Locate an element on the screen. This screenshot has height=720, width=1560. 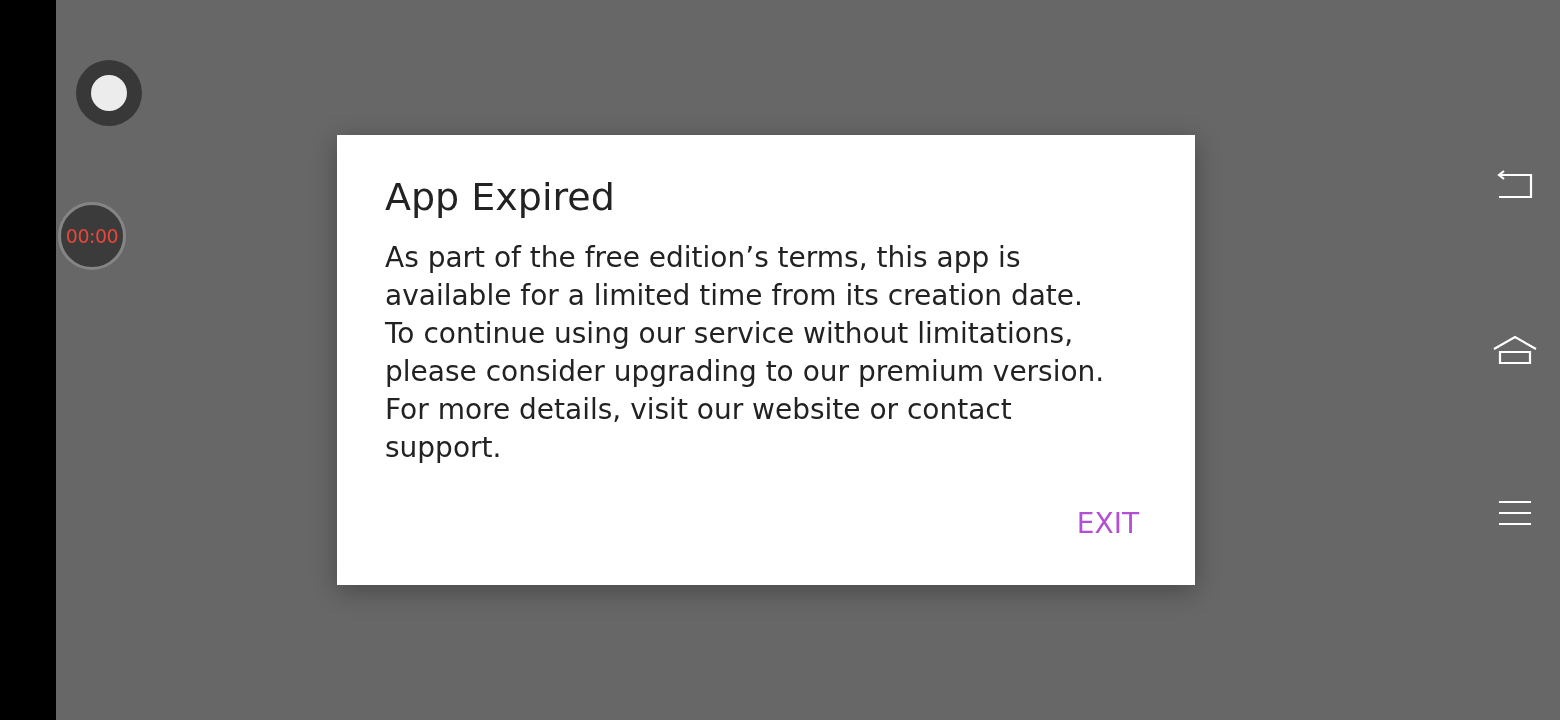
home-button is located at coordinates (1515, 350).